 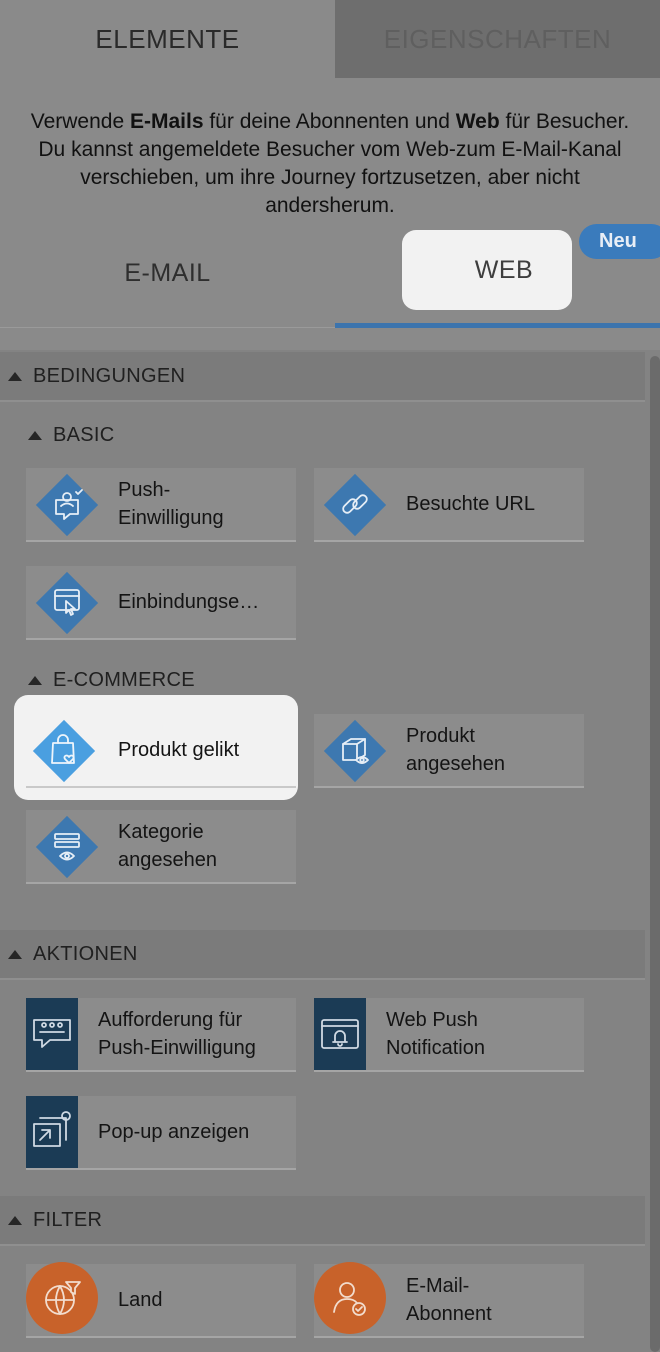 I want to click on element-label: Produkt angesehen, so click(x=455, y=750).